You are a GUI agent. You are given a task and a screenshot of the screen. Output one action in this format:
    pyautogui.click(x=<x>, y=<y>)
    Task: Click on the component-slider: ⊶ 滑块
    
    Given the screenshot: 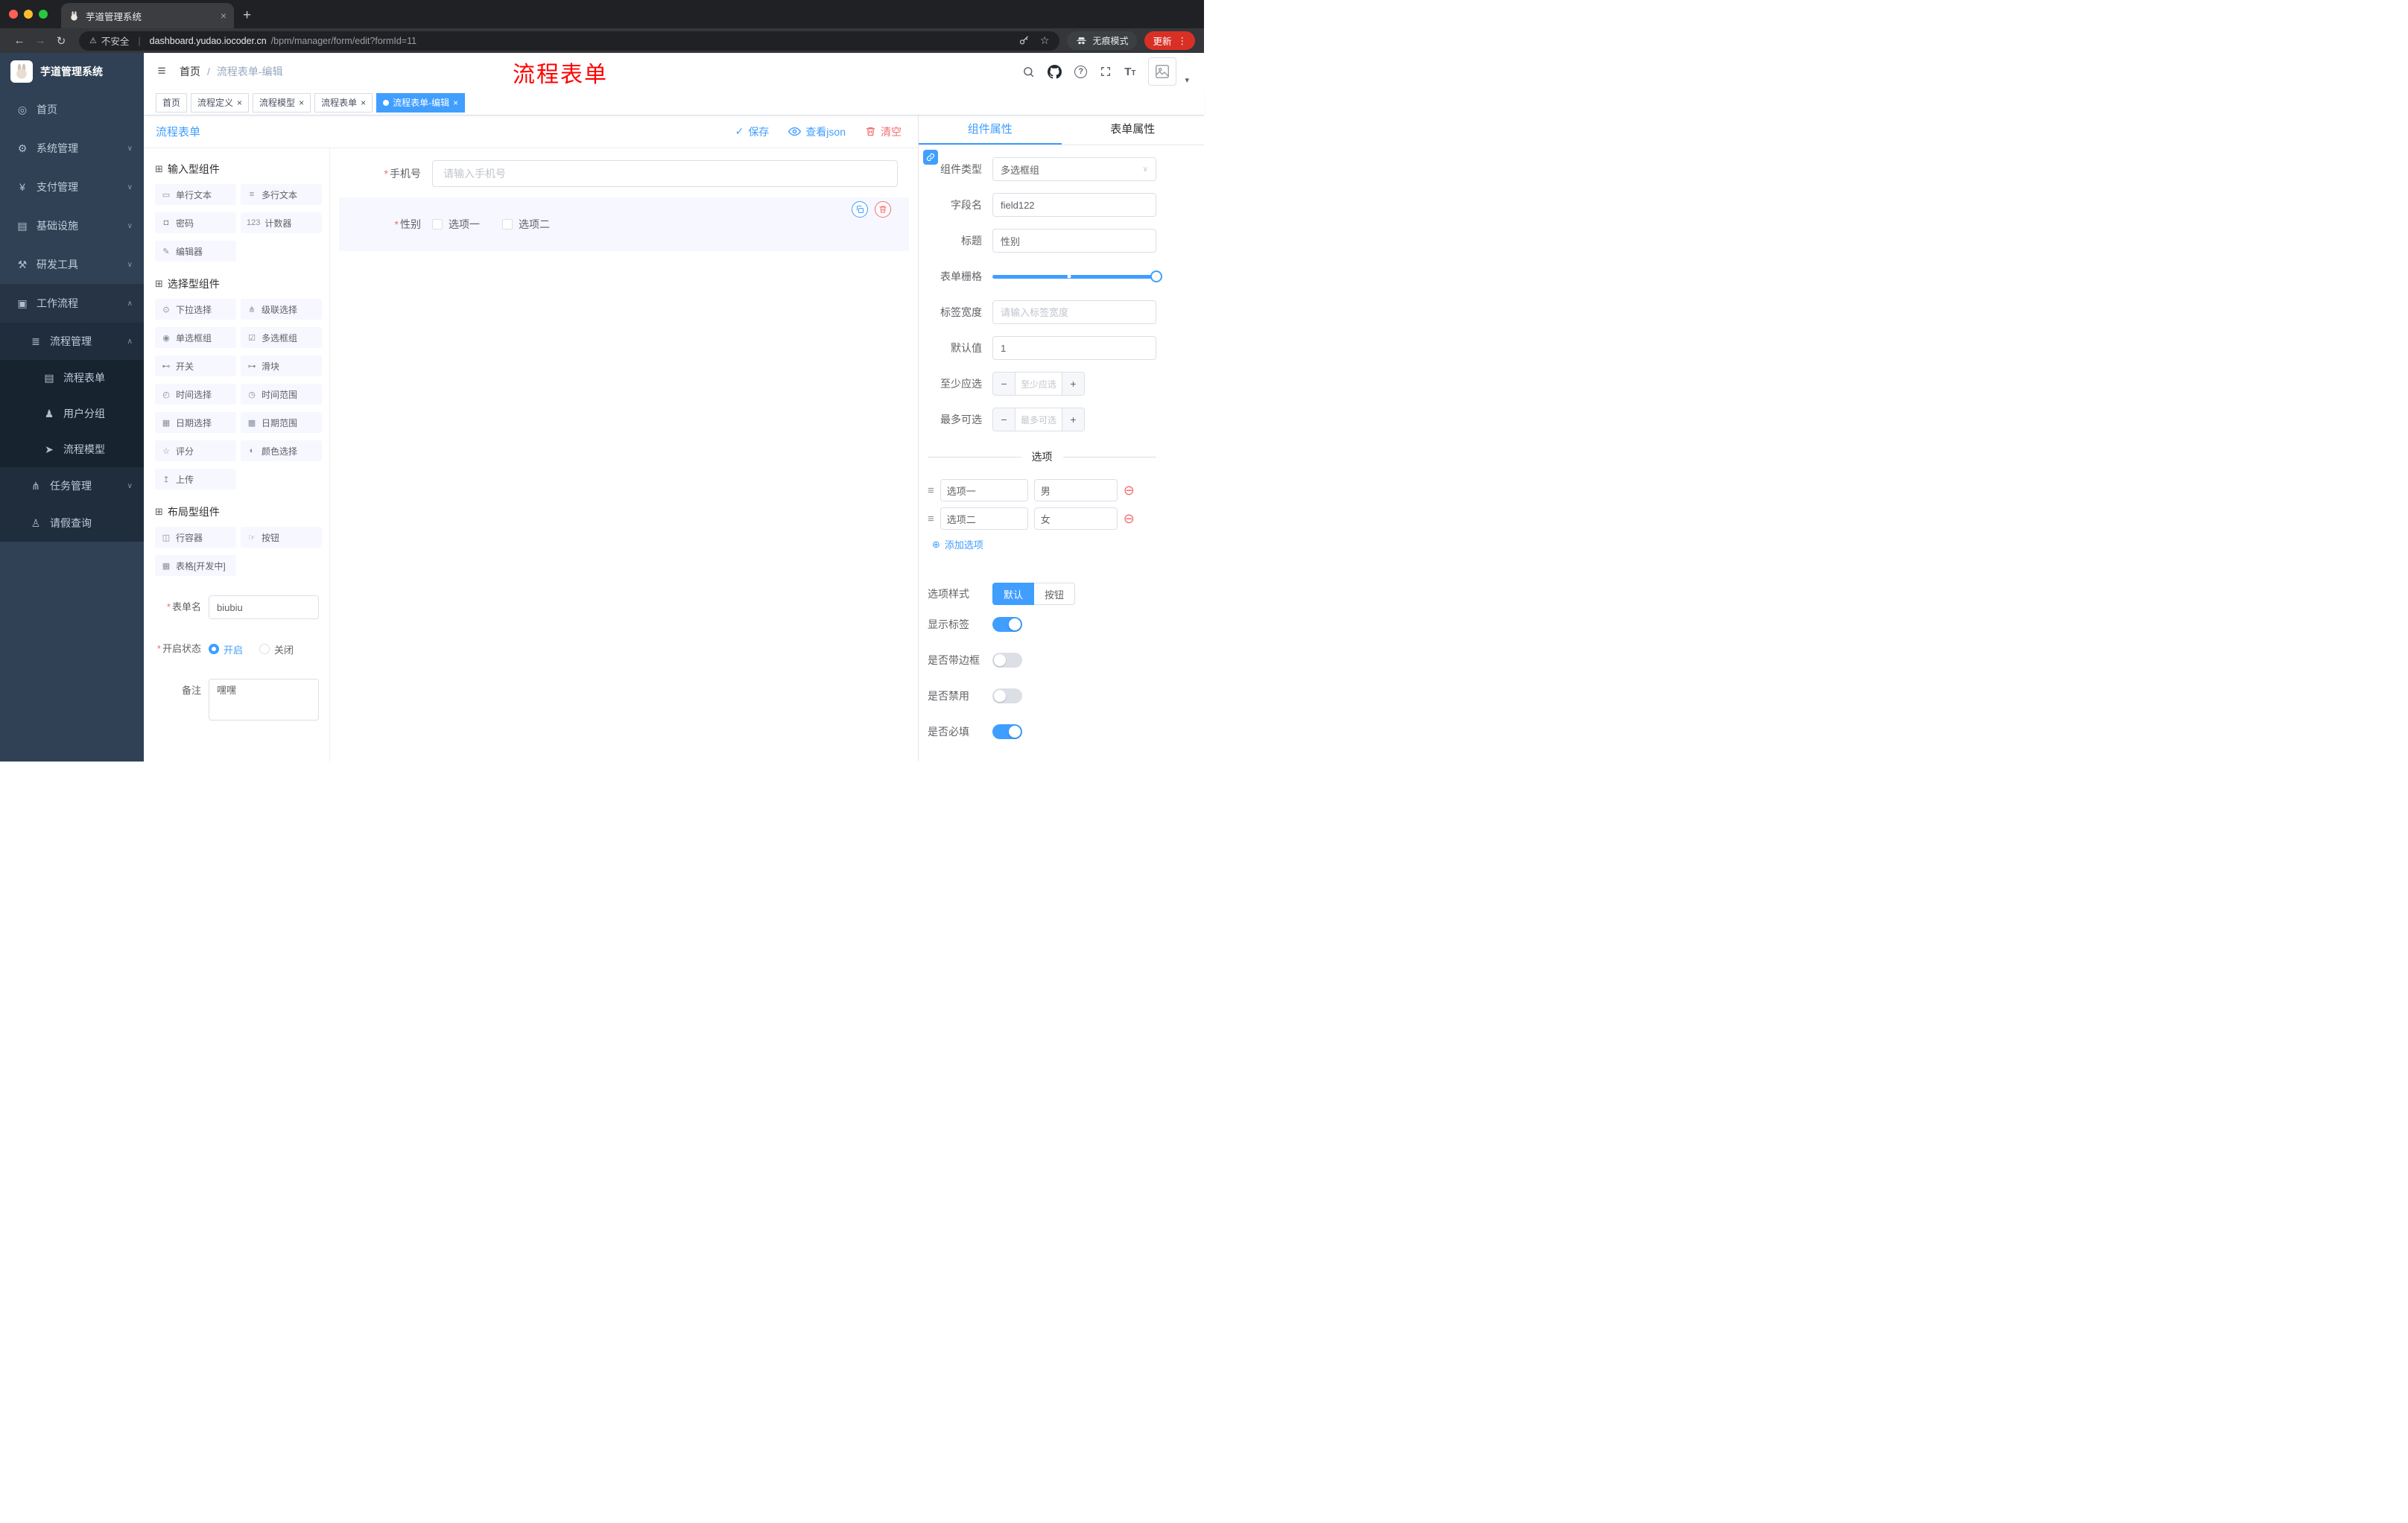 What is the action you would take?
    pyautogui.click(x=281, y=365)
    